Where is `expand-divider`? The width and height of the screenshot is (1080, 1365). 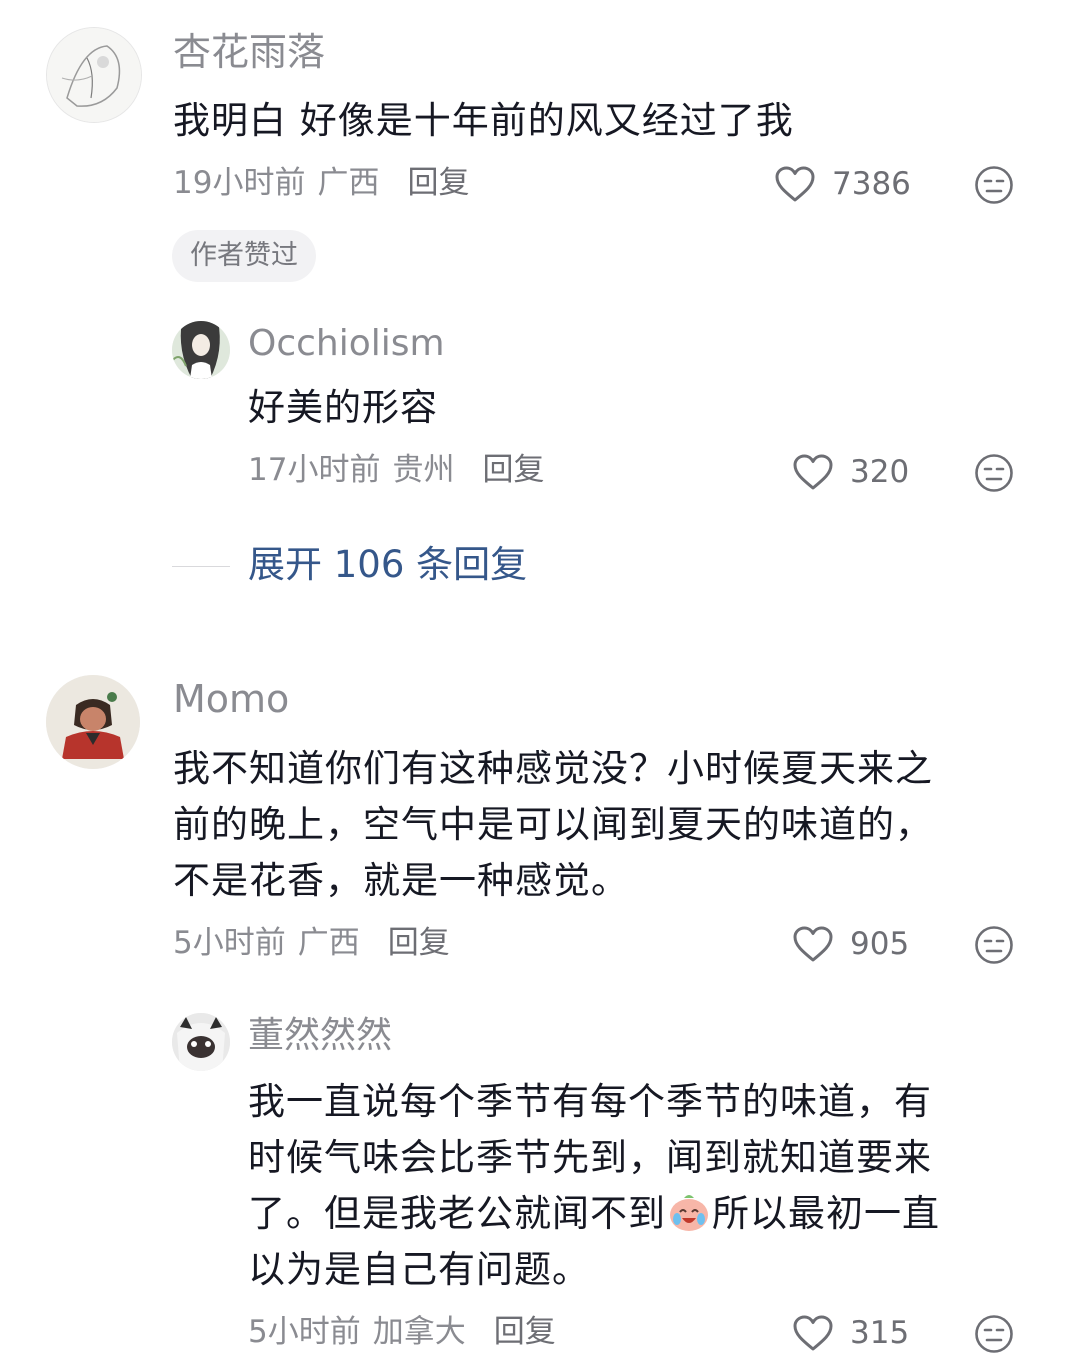
expand-divider is located at coordinates (201, 566).